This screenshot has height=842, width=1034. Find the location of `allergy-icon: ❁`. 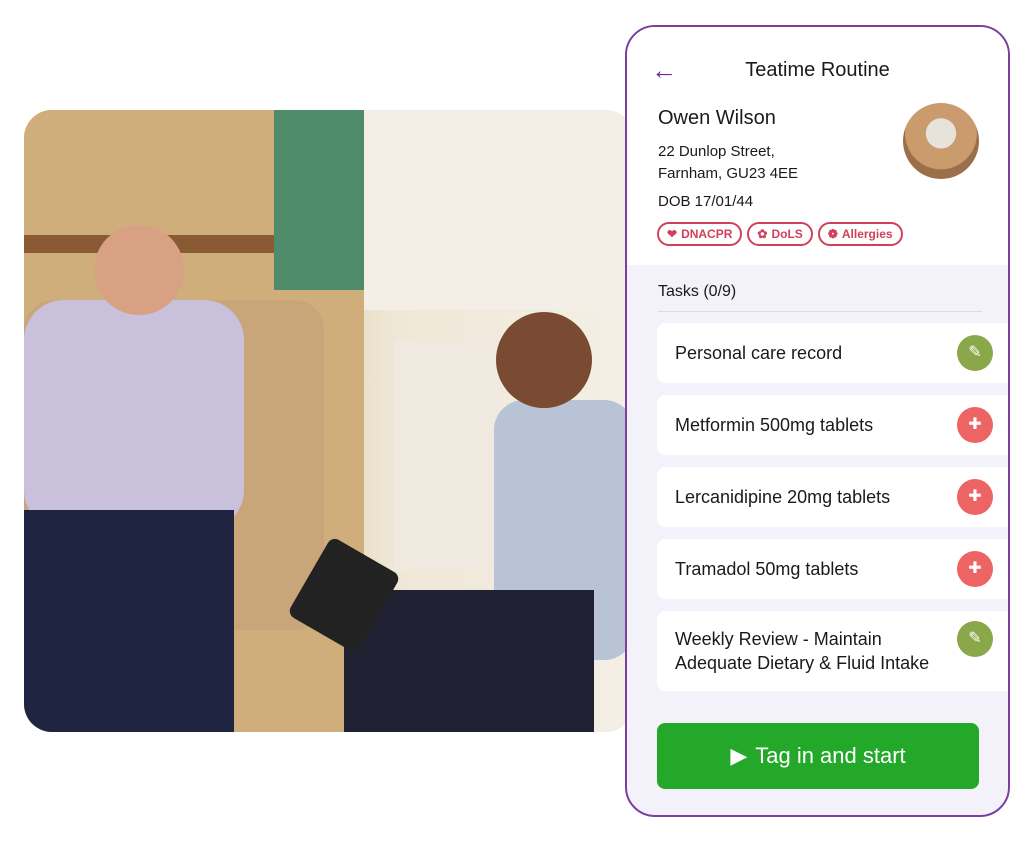

allergy-icon: ❁ is located at coordinates (832, 234).